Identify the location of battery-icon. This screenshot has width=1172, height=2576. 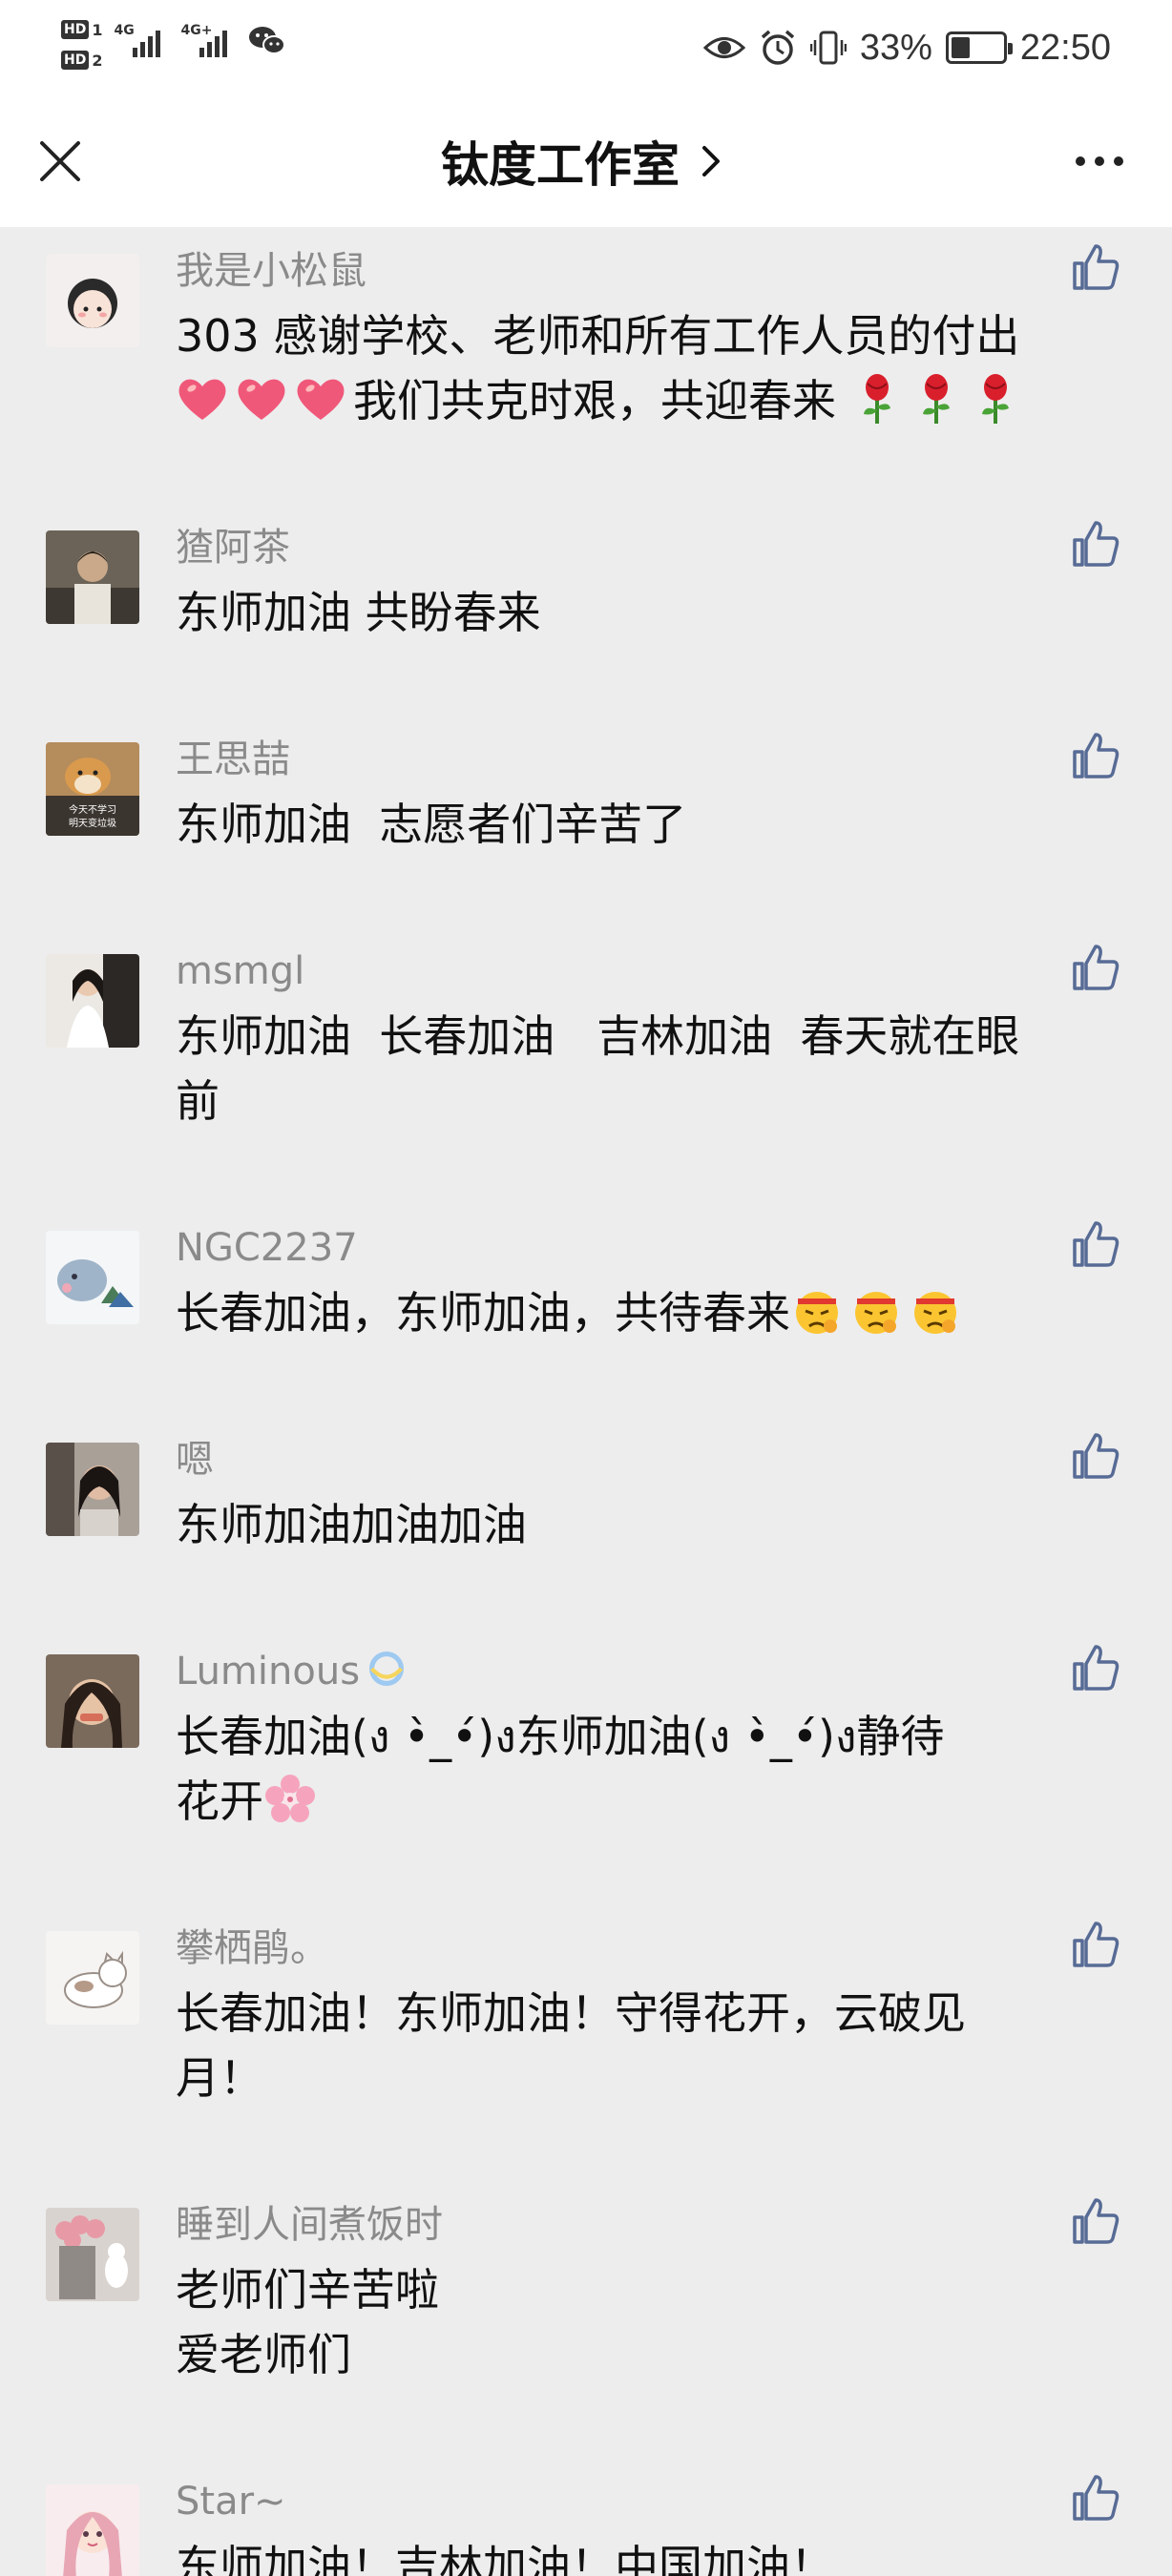
(979, 47).